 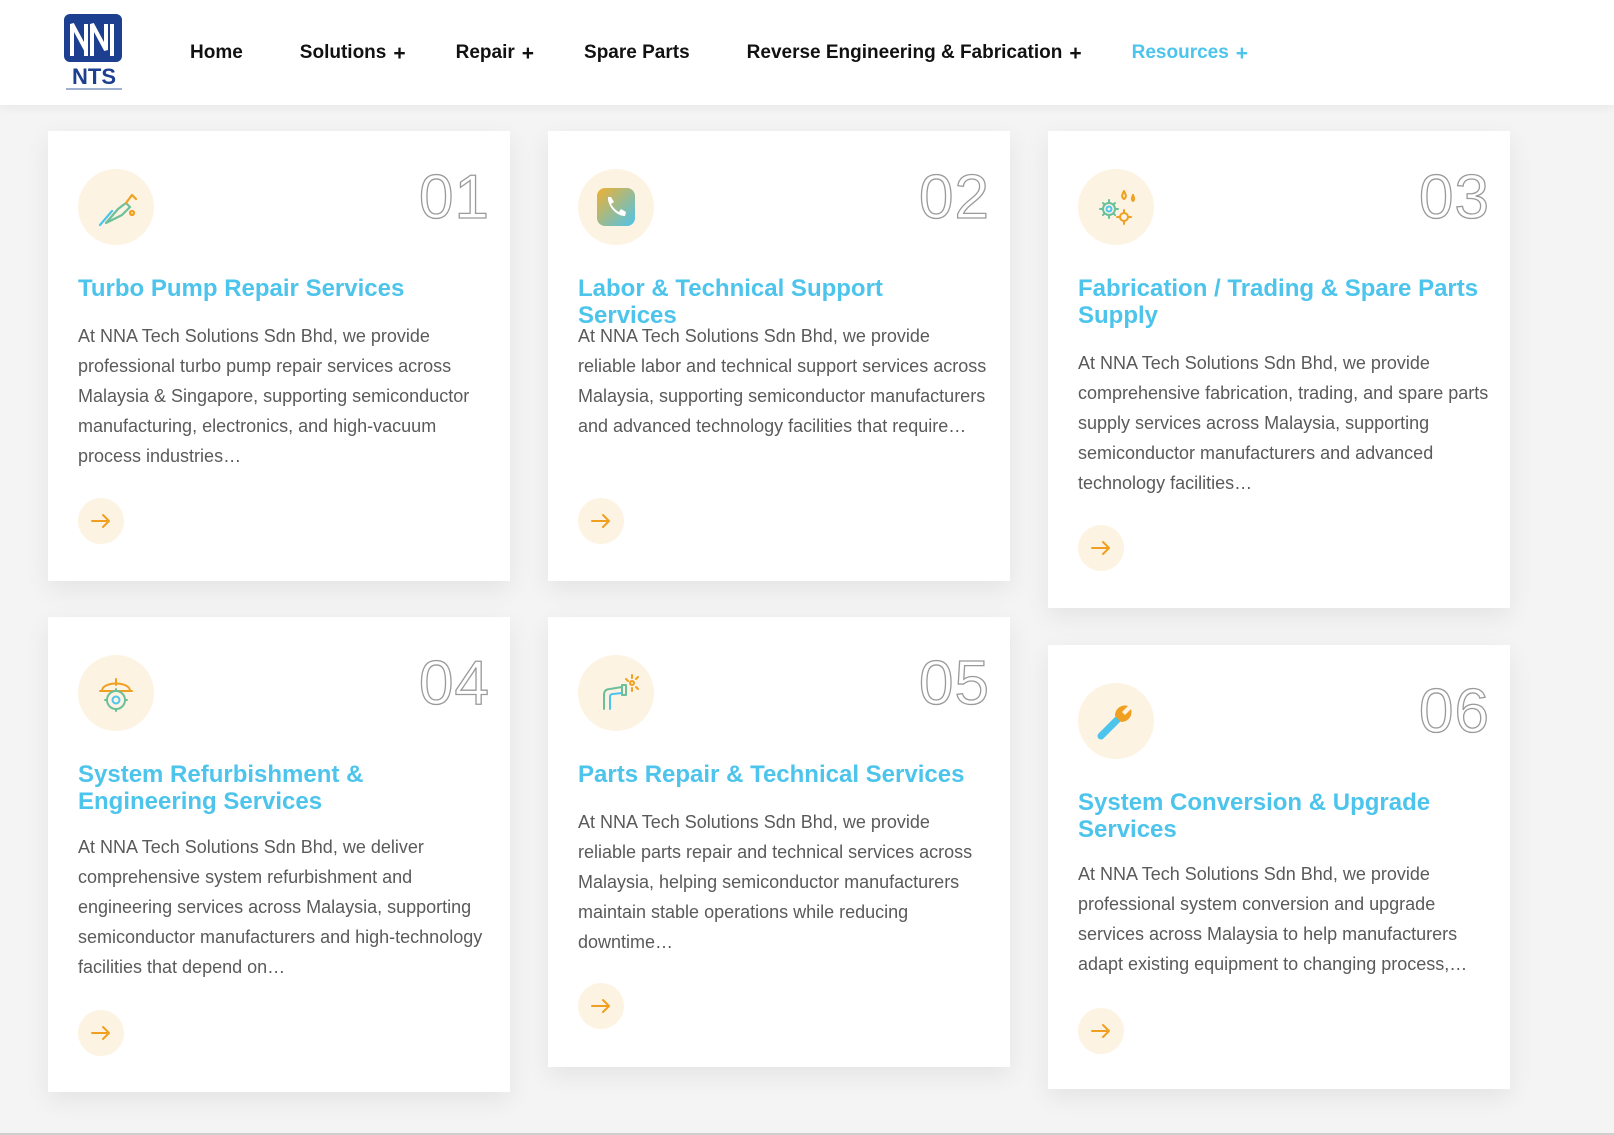 I want to click on nav-resources: Resources +, so click(x=1190, y=53).